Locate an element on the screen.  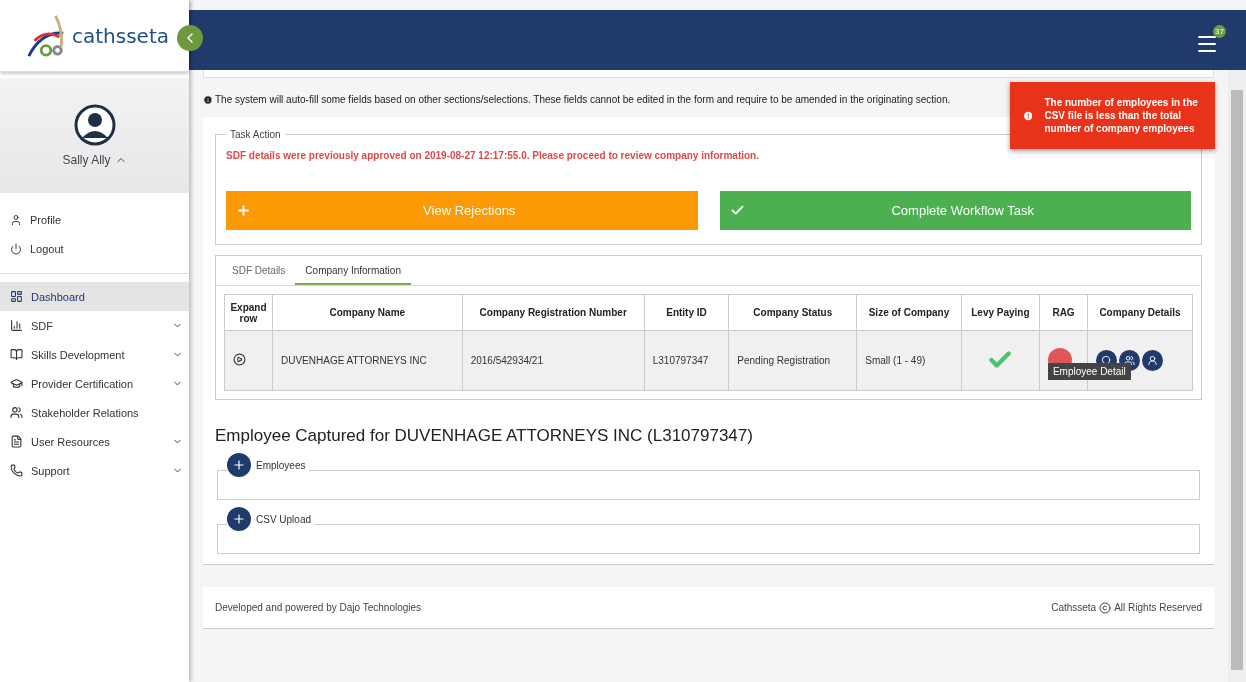
column-header: Company Registration Number is located at coordinates (553, 312).